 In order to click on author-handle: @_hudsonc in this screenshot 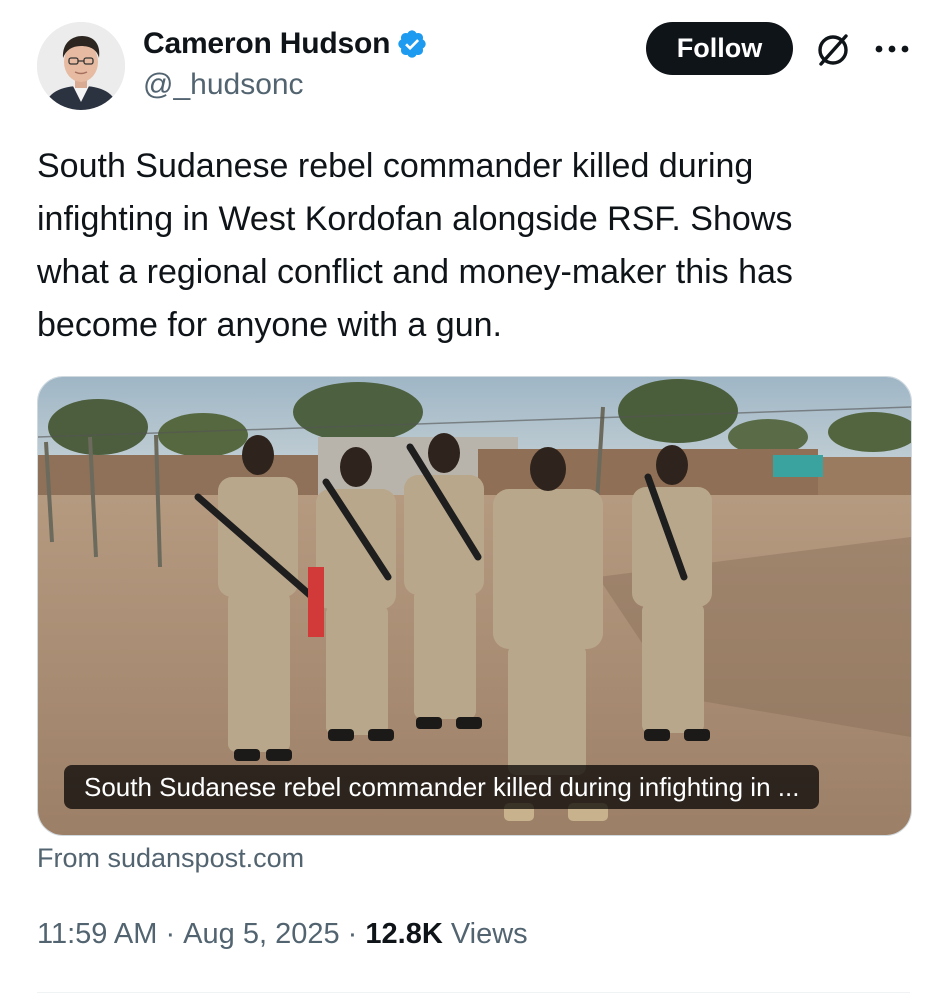, I will do `click(285, 85)`.